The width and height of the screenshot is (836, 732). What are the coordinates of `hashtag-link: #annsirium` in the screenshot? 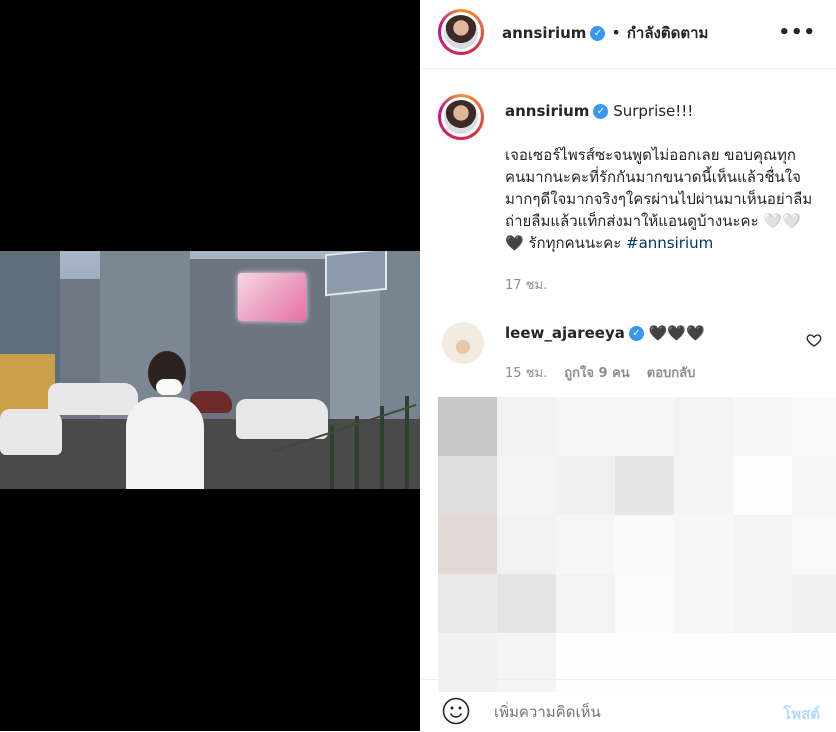 It's located at (669, 243).